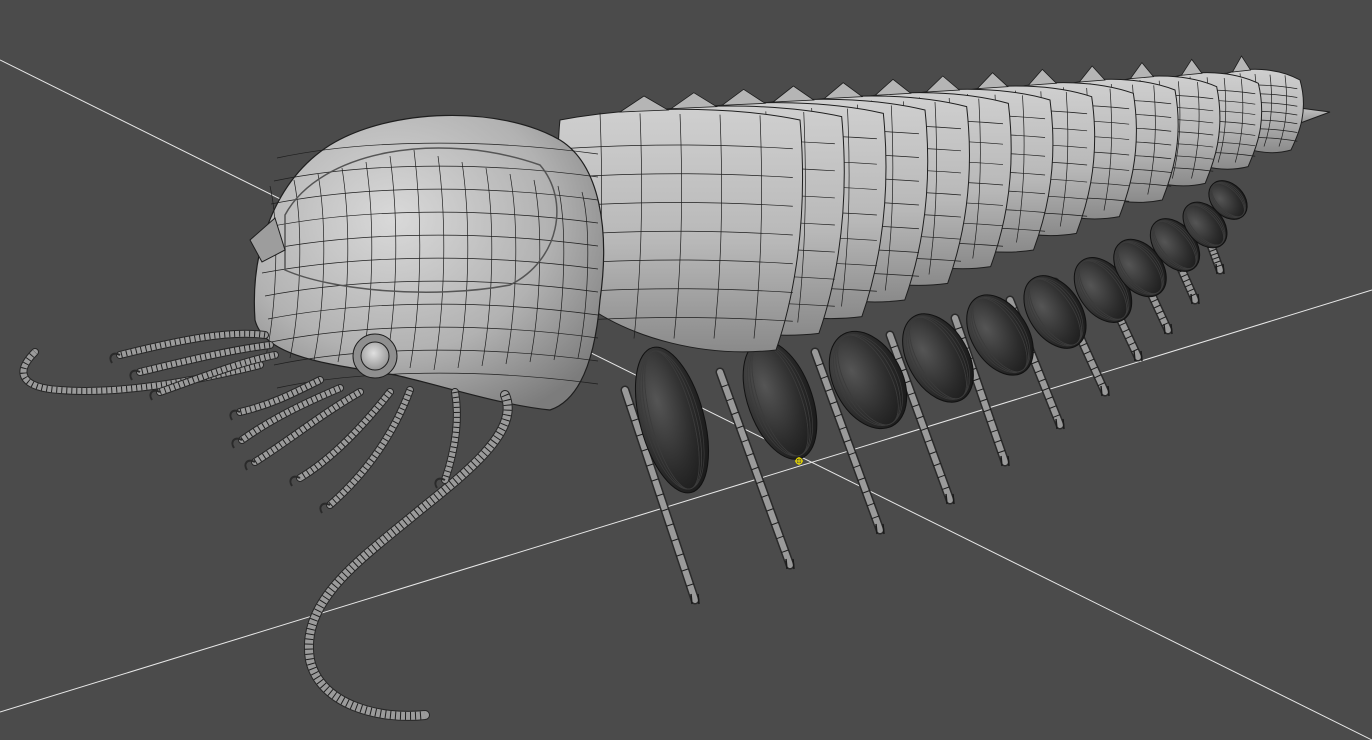 The height and width of the screenshot is (740, 1372). I want to click on head-shell, so click(429, 262).